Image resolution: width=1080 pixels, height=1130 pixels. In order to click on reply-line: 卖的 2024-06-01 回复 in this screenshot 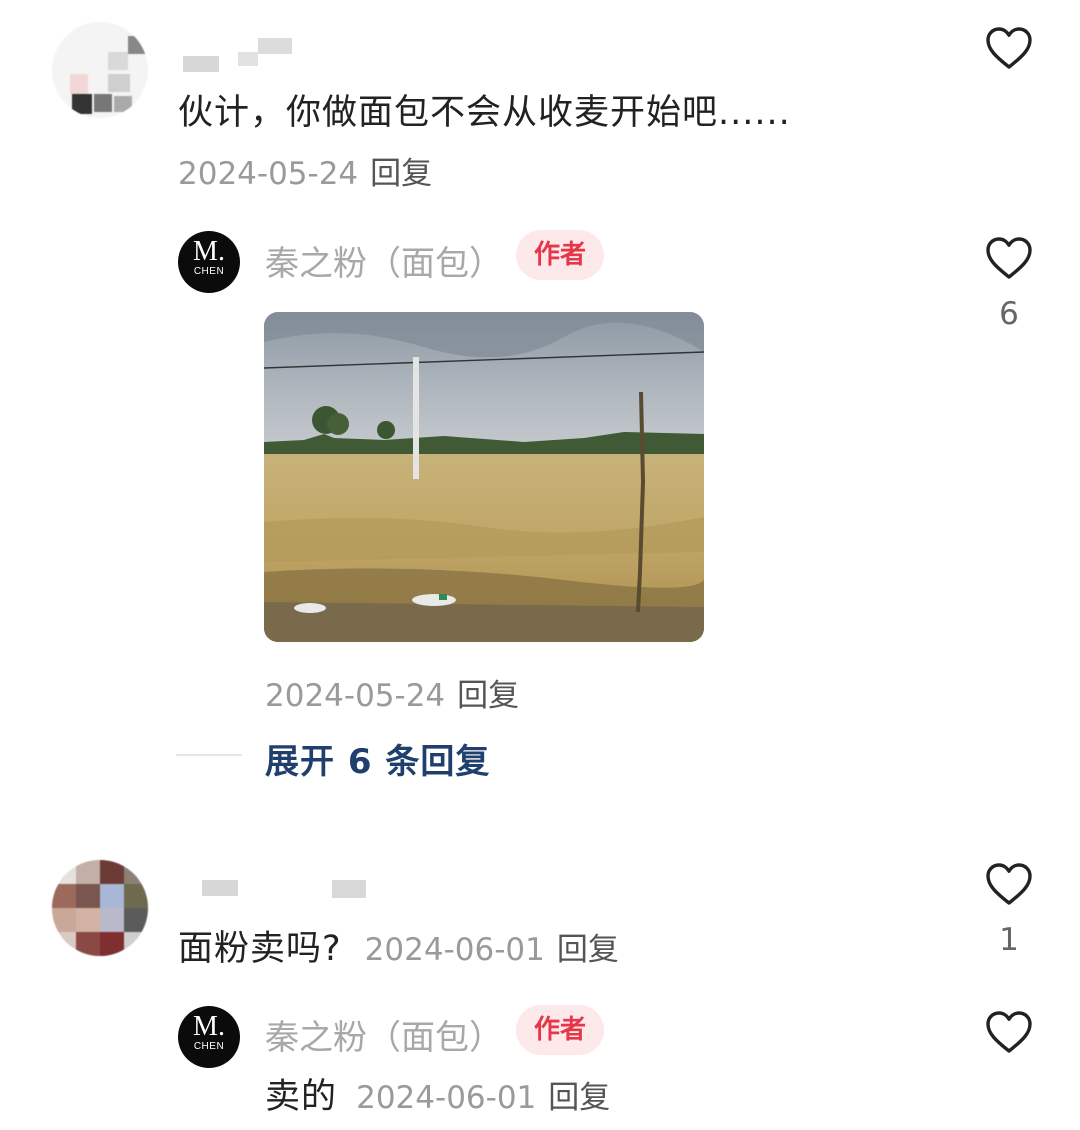, I will do `click(437, 1093)`.